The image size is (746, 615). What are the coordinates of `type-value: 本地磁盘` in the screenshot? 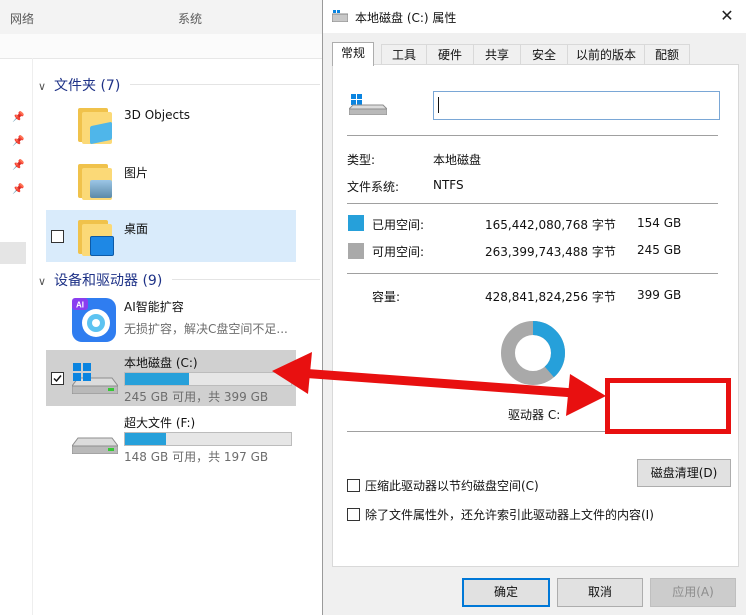 It's located at (457, 160).